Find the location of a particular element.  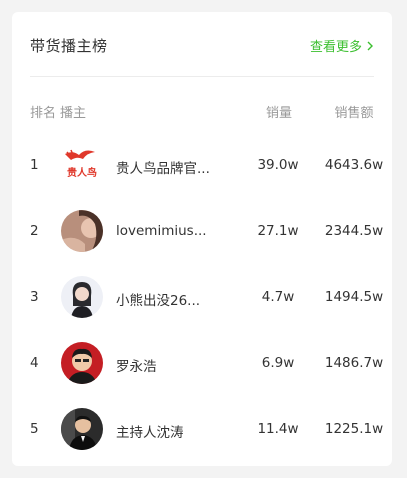

chevron-right-icon is located at coordinates (370, 45).